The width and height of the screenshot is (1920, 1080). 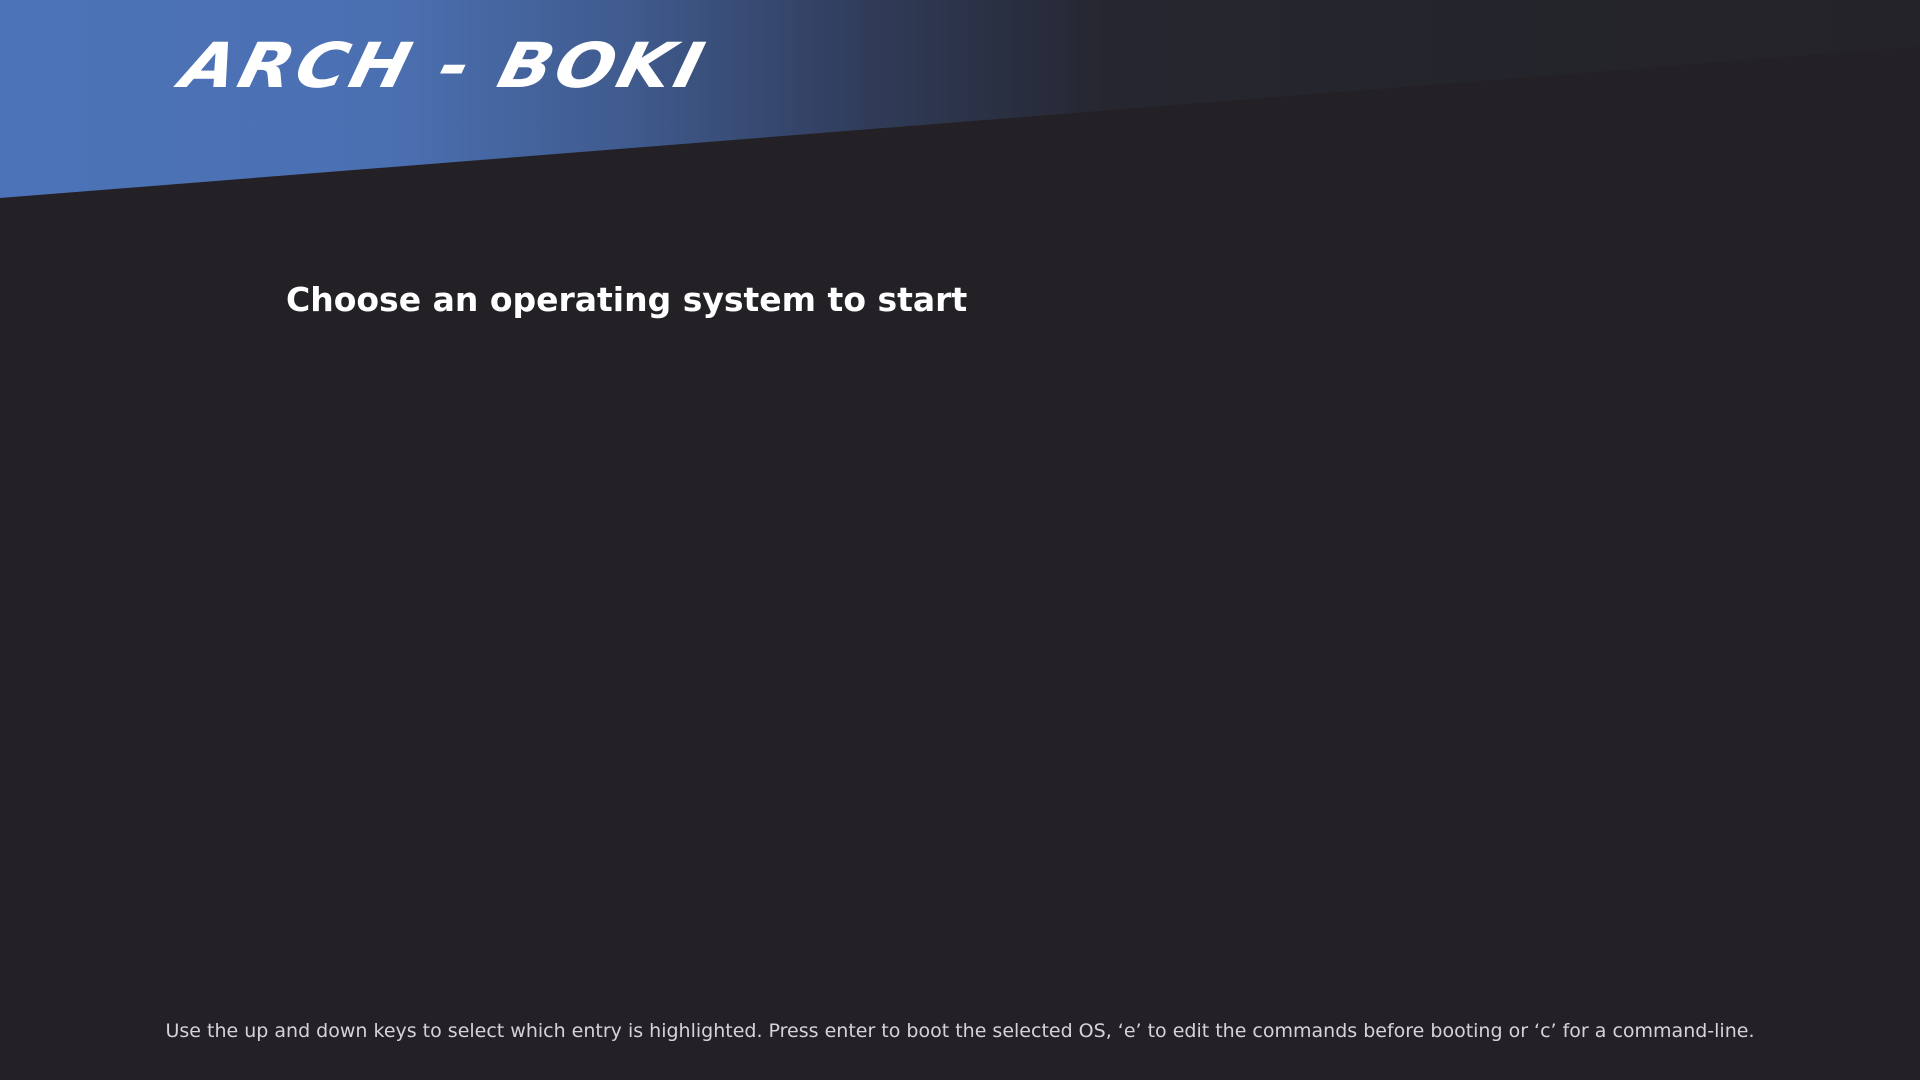 I want to click on page-title: Choose an operating system to start, so click(x=627, y=299).